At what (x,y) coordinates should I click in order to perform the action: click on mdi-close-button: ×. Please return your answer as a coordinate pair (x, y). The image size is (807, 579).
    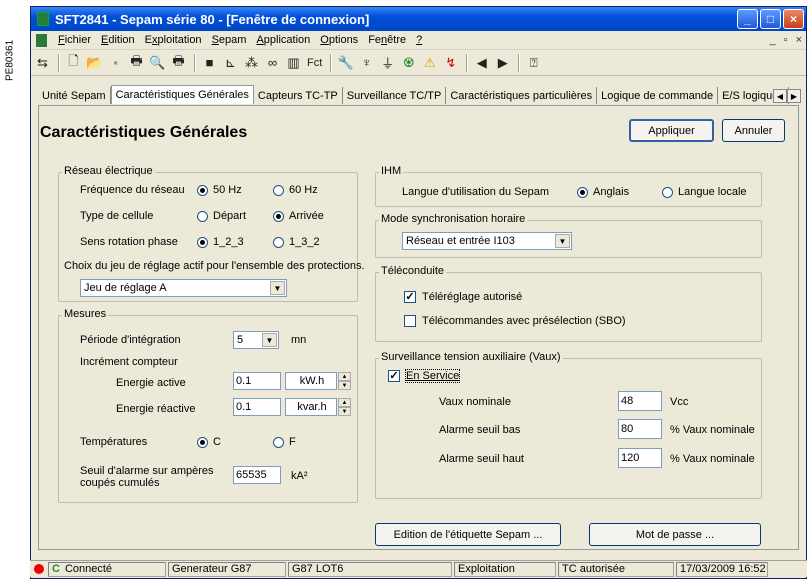
    Looking at the image, I should click on (799, 40).